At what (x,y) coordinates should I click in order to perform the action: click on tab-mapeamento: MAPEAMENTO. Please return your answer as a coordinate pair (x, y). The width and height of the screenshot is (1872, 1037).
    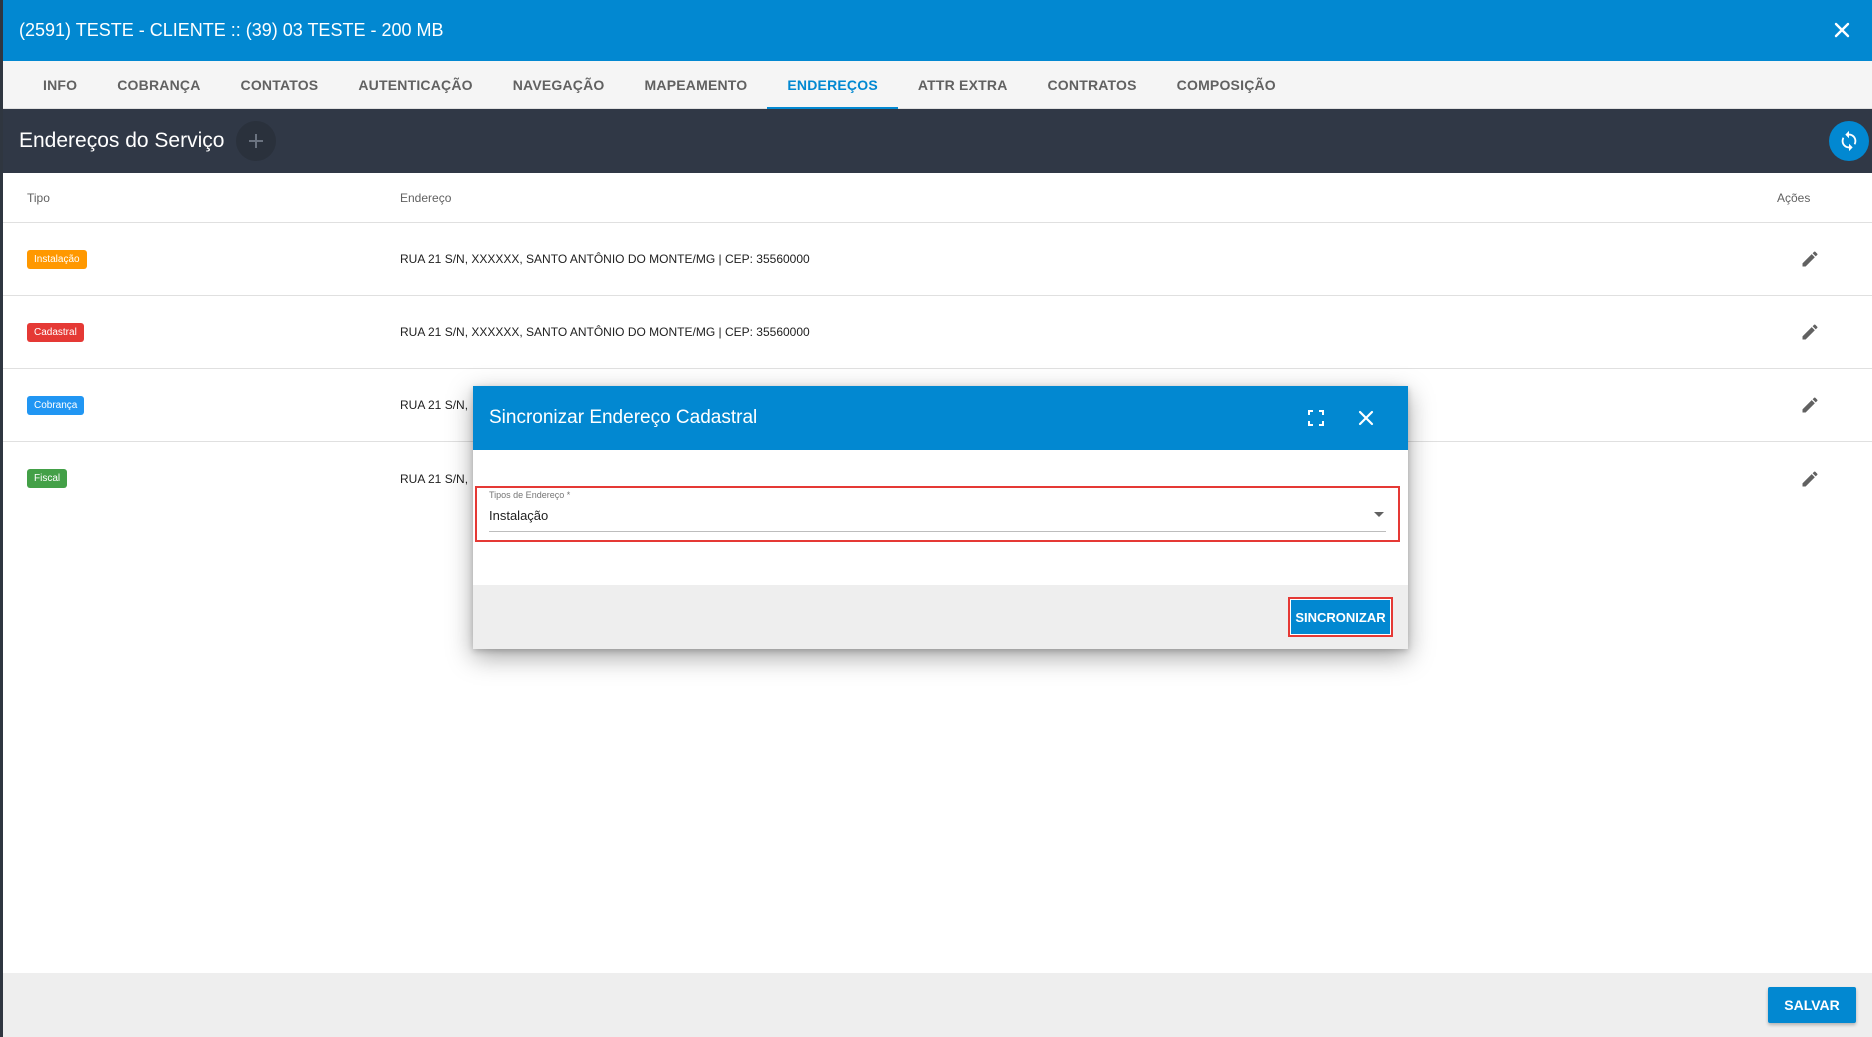
    Looking at the image, I should click on (696, 85).